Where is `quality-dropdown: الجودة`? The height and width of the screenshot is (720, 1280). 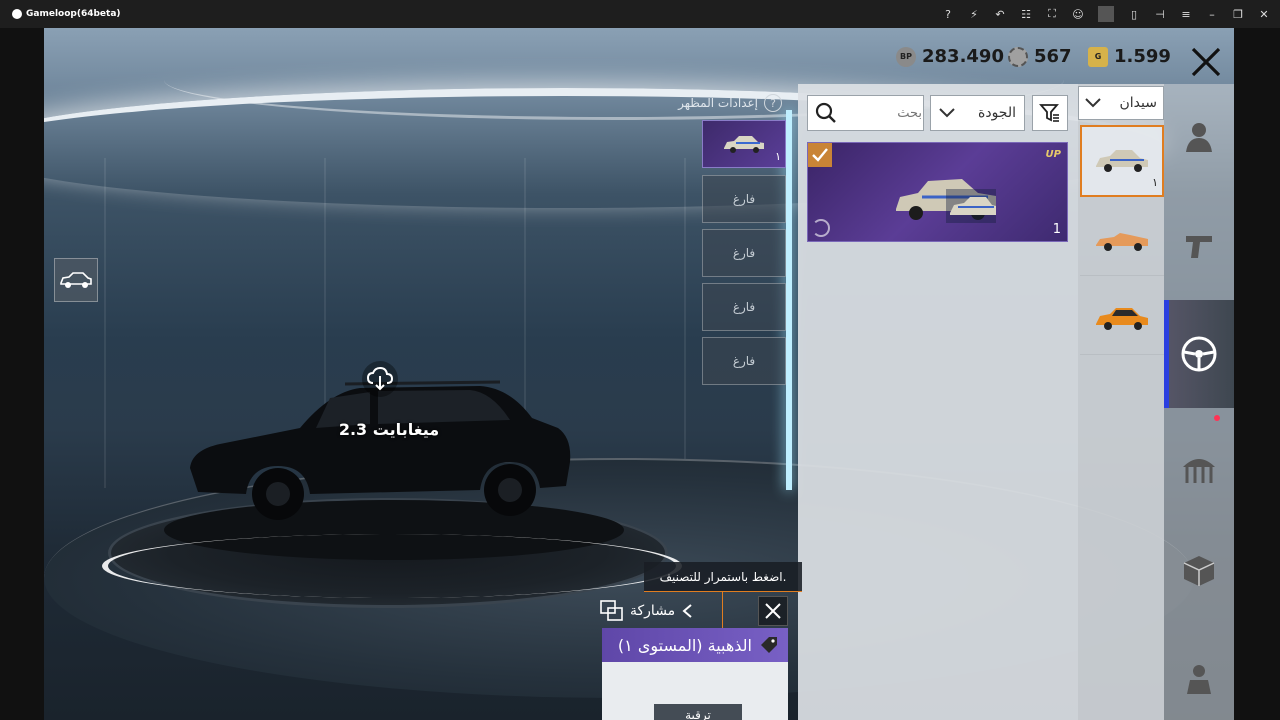
quality-dropdown: الجودة is located at coordinates (977, 113).